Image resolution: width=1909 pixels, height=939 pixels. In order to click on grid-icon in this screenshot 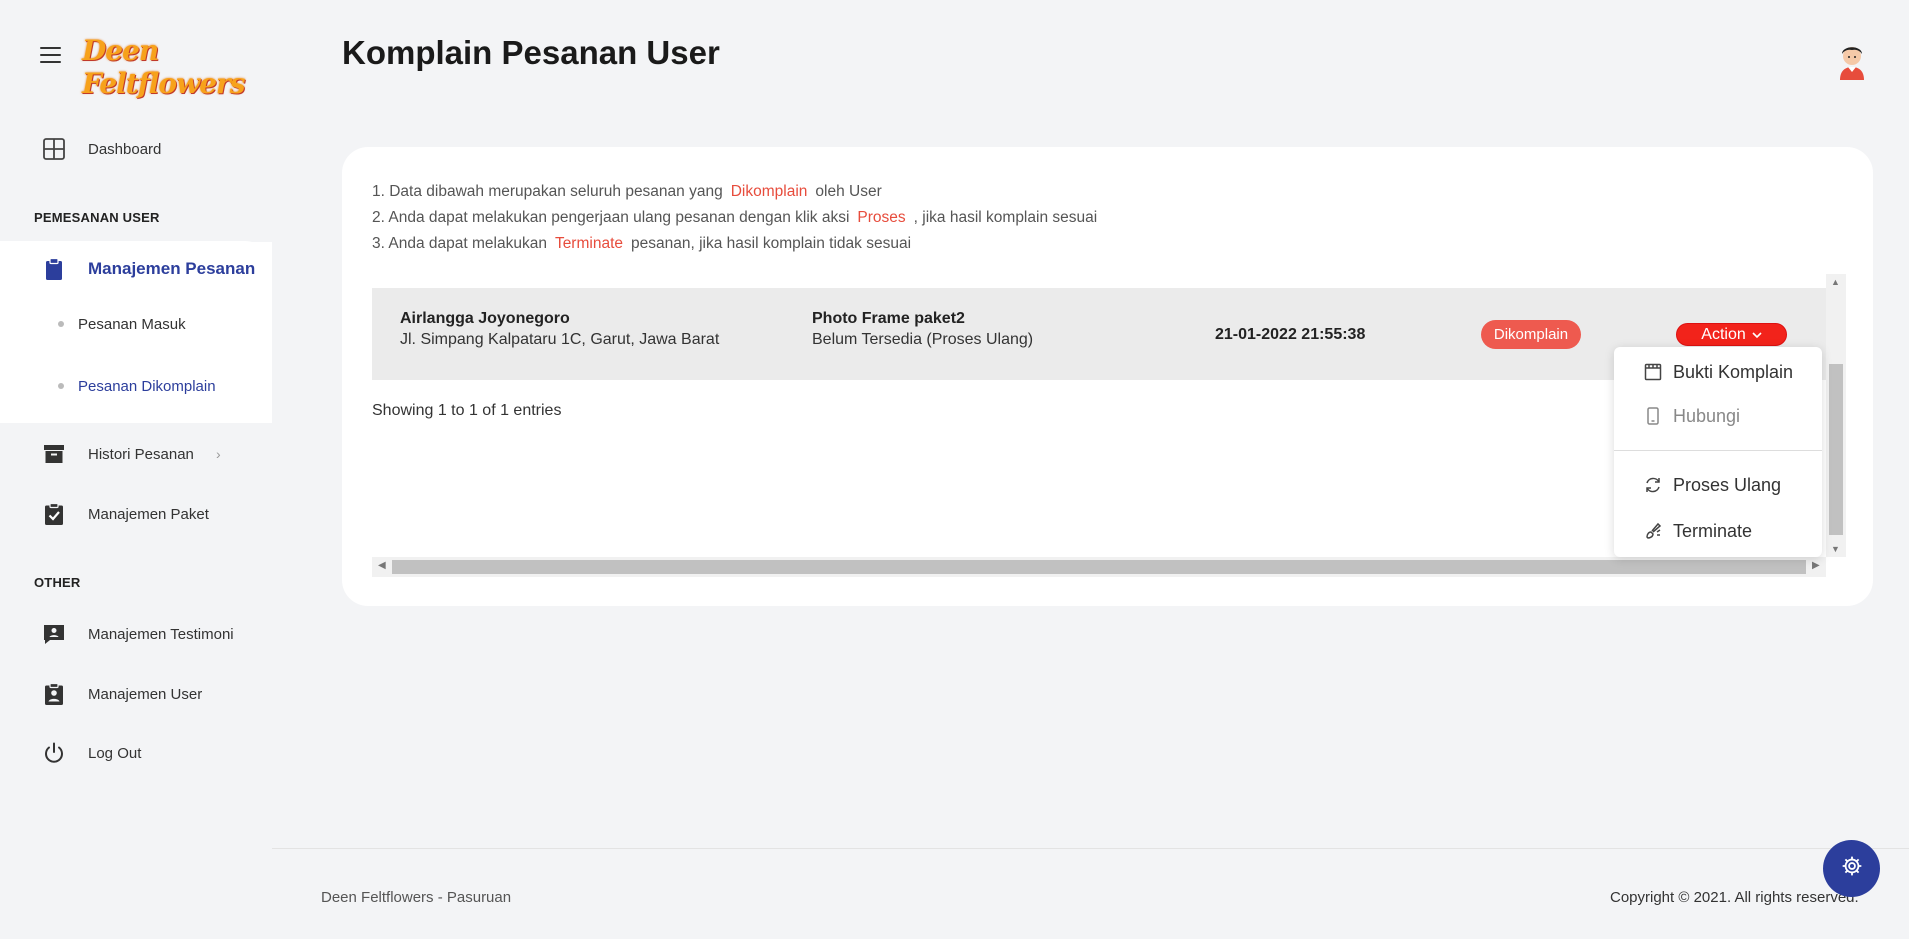, I will do `click(54, 149)`.